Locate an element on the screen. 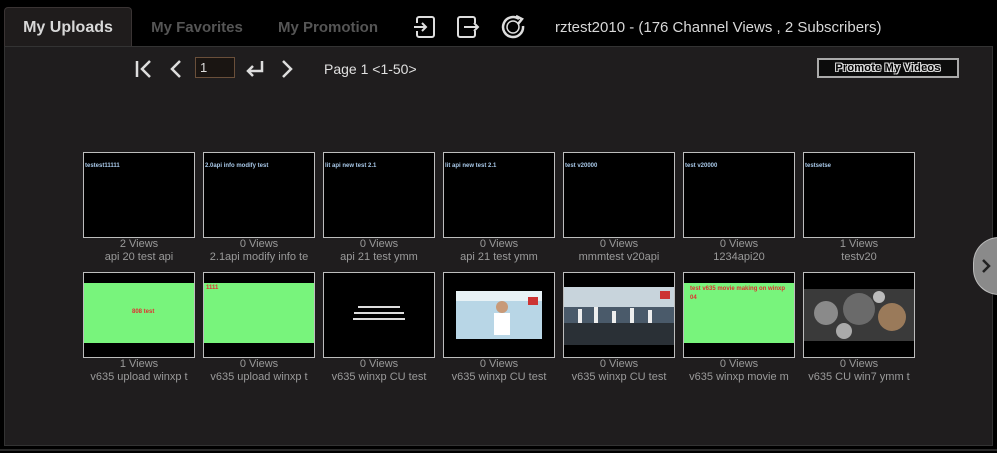 This screenshot has height=453, width=997. tab-my-uploads: My Uploads is located at coordinates (68, 27).